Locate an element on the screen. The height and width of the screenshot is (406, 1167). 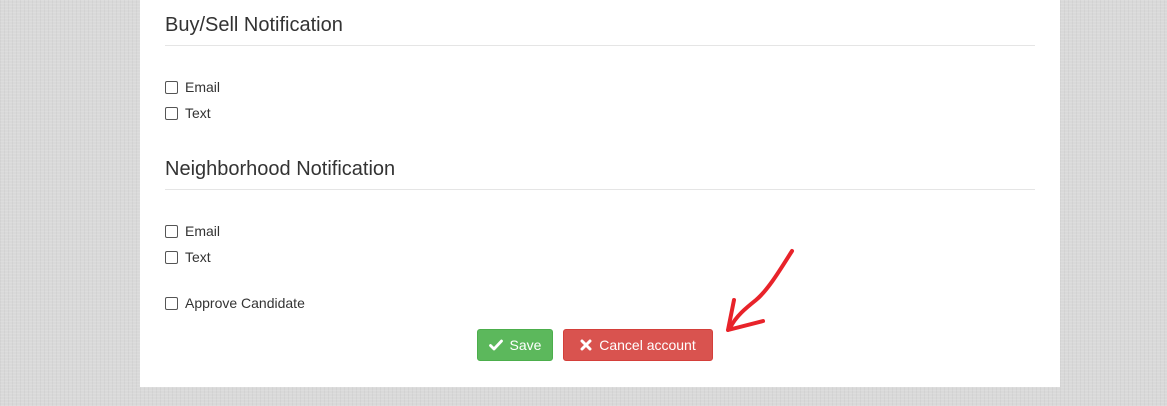
cancel-account-button-label: Cancel account is located at coordinates (647, 345).